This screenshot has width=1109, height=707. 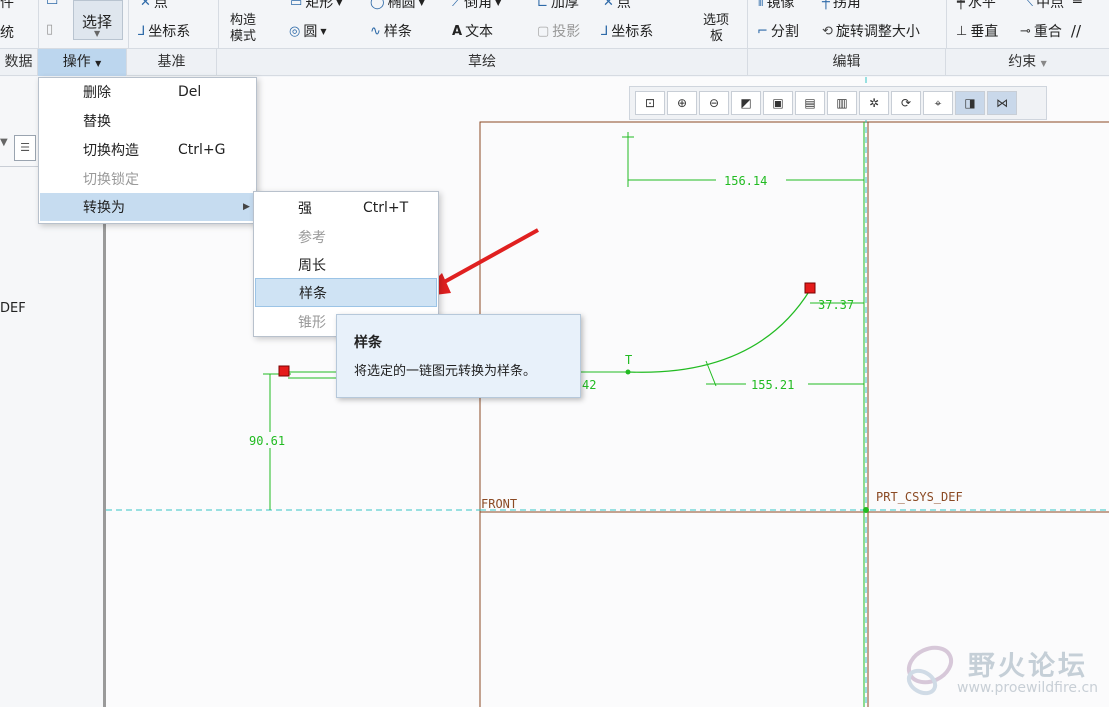 I want to click on coincident-icon: ⊸, so click(x=1025, y=31).